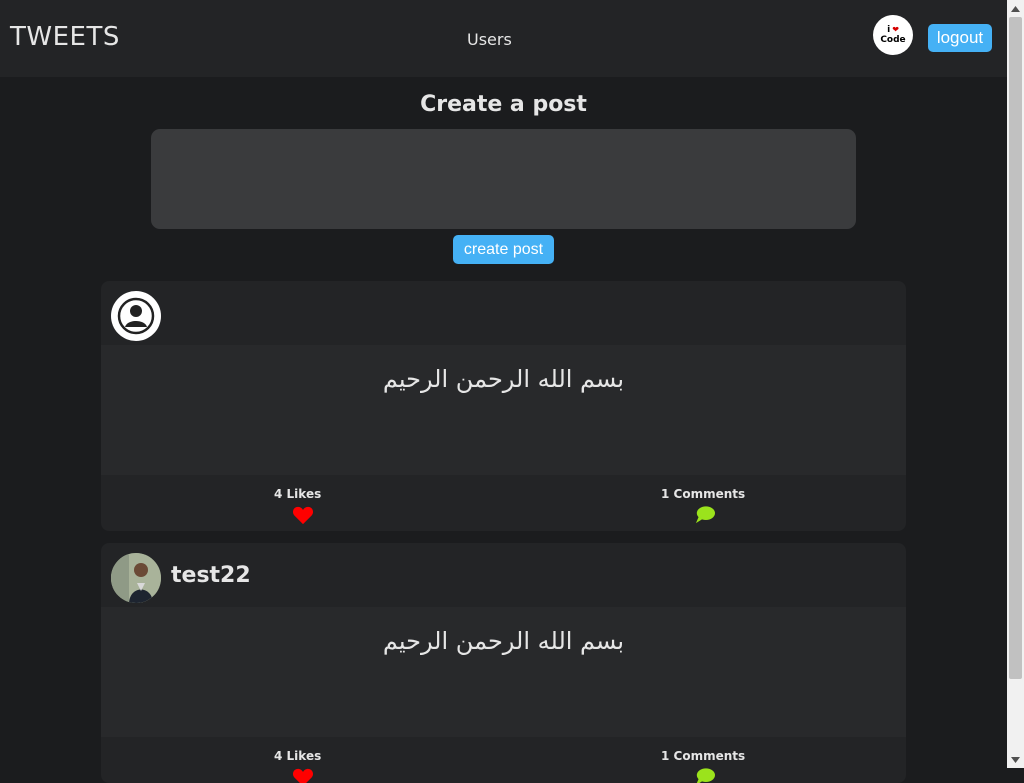  I want to click on vertical-scrollbar, so click(1015, 384).